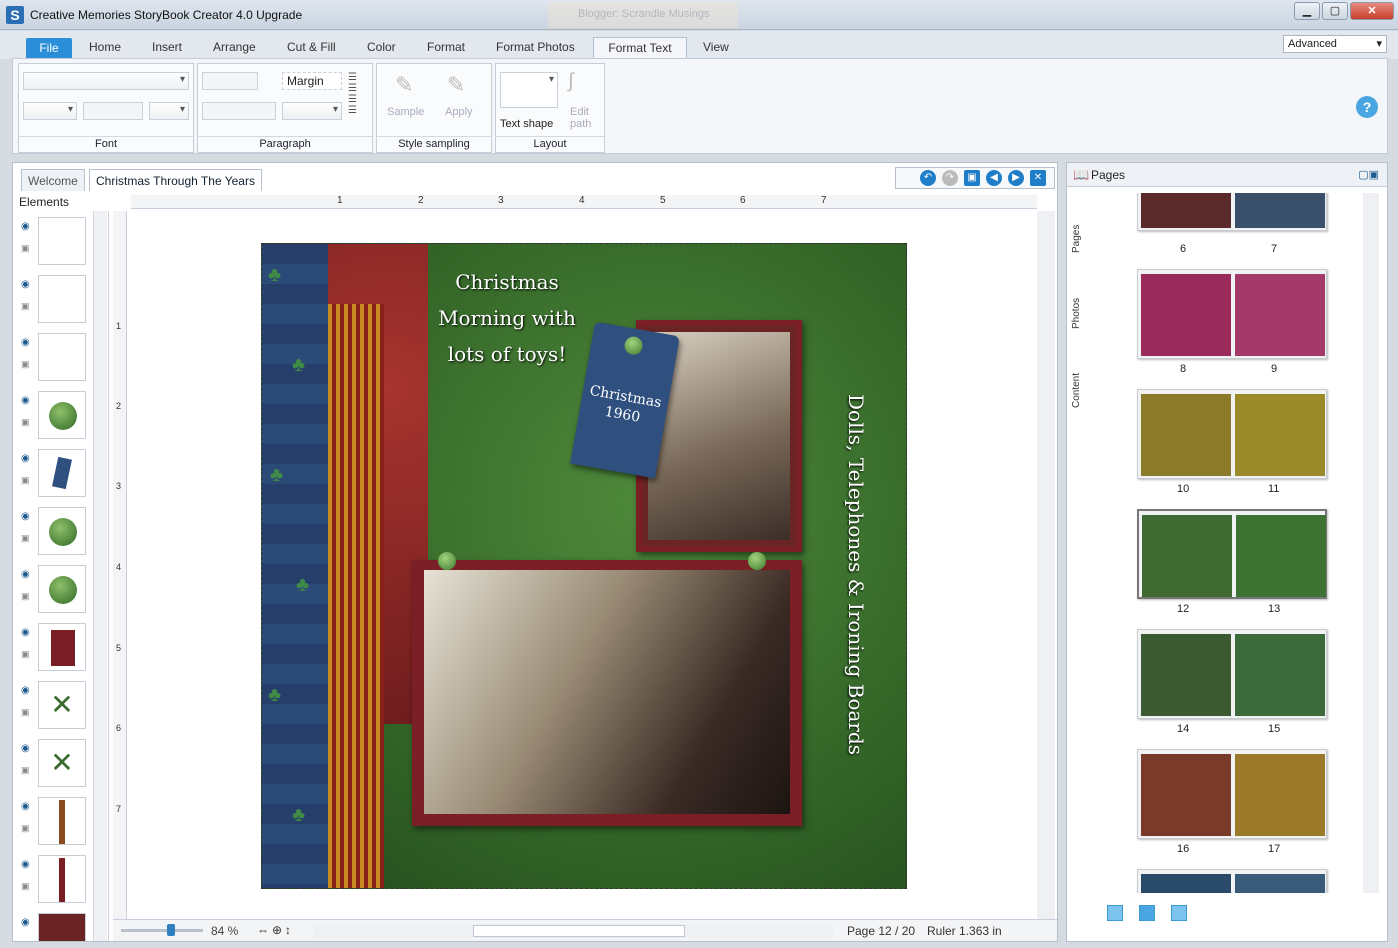 Image resolution: width=1398 pixels, height=948 pixels. I want to click on pages-scrollbar, so click(1371, 543).